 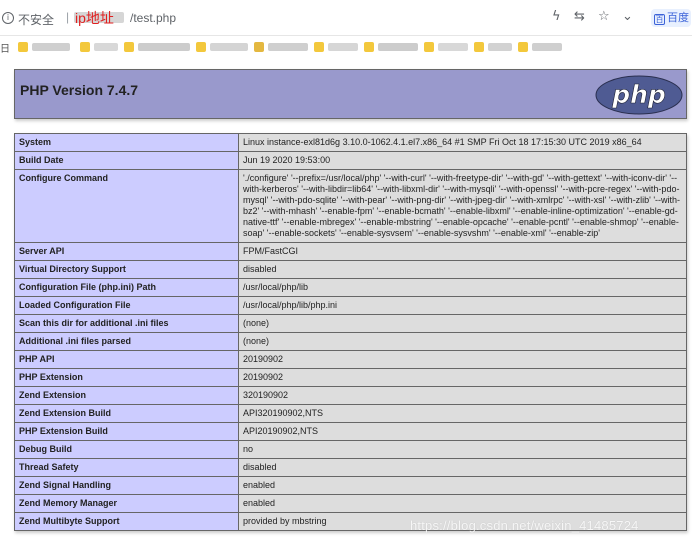 What do you see at coordinates (350, 94) in the screenshot?
I see `phpinfo-header: PHP Version 7.4.7 php` at bounding box center [350, 94].